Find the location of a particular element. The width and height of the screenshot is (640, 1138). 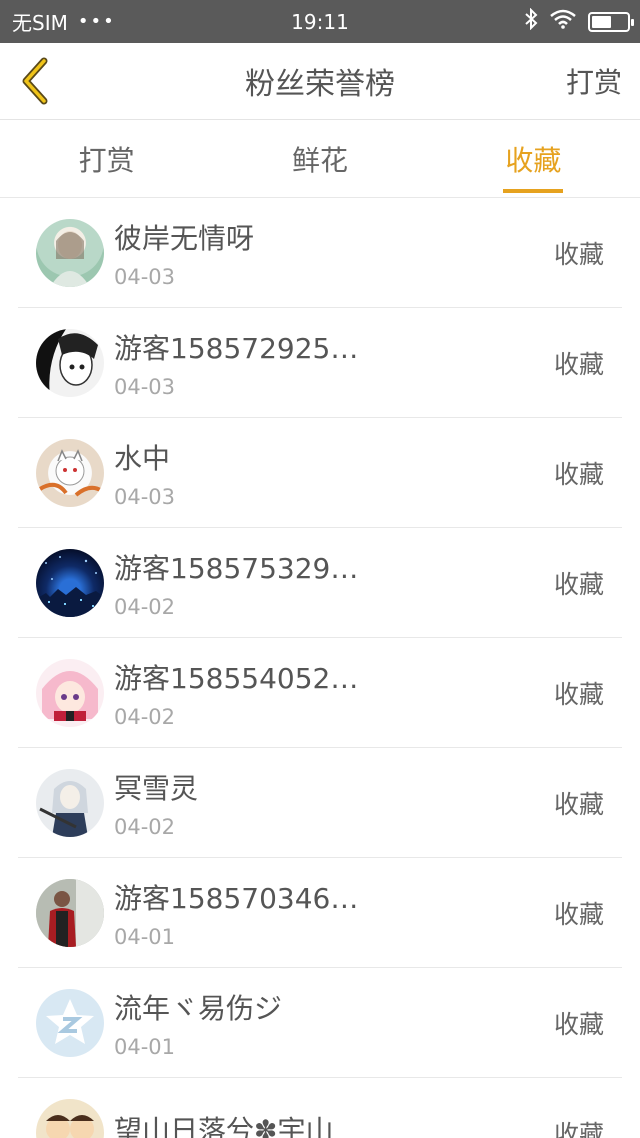

battery-icon is located at coordinates (611, 21).